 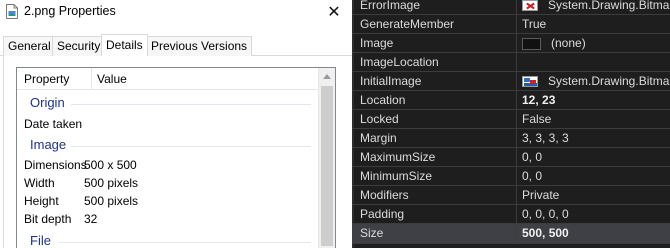 I want to click on tab-previous-versions: Previous Versions, so click(x=199, y=46).